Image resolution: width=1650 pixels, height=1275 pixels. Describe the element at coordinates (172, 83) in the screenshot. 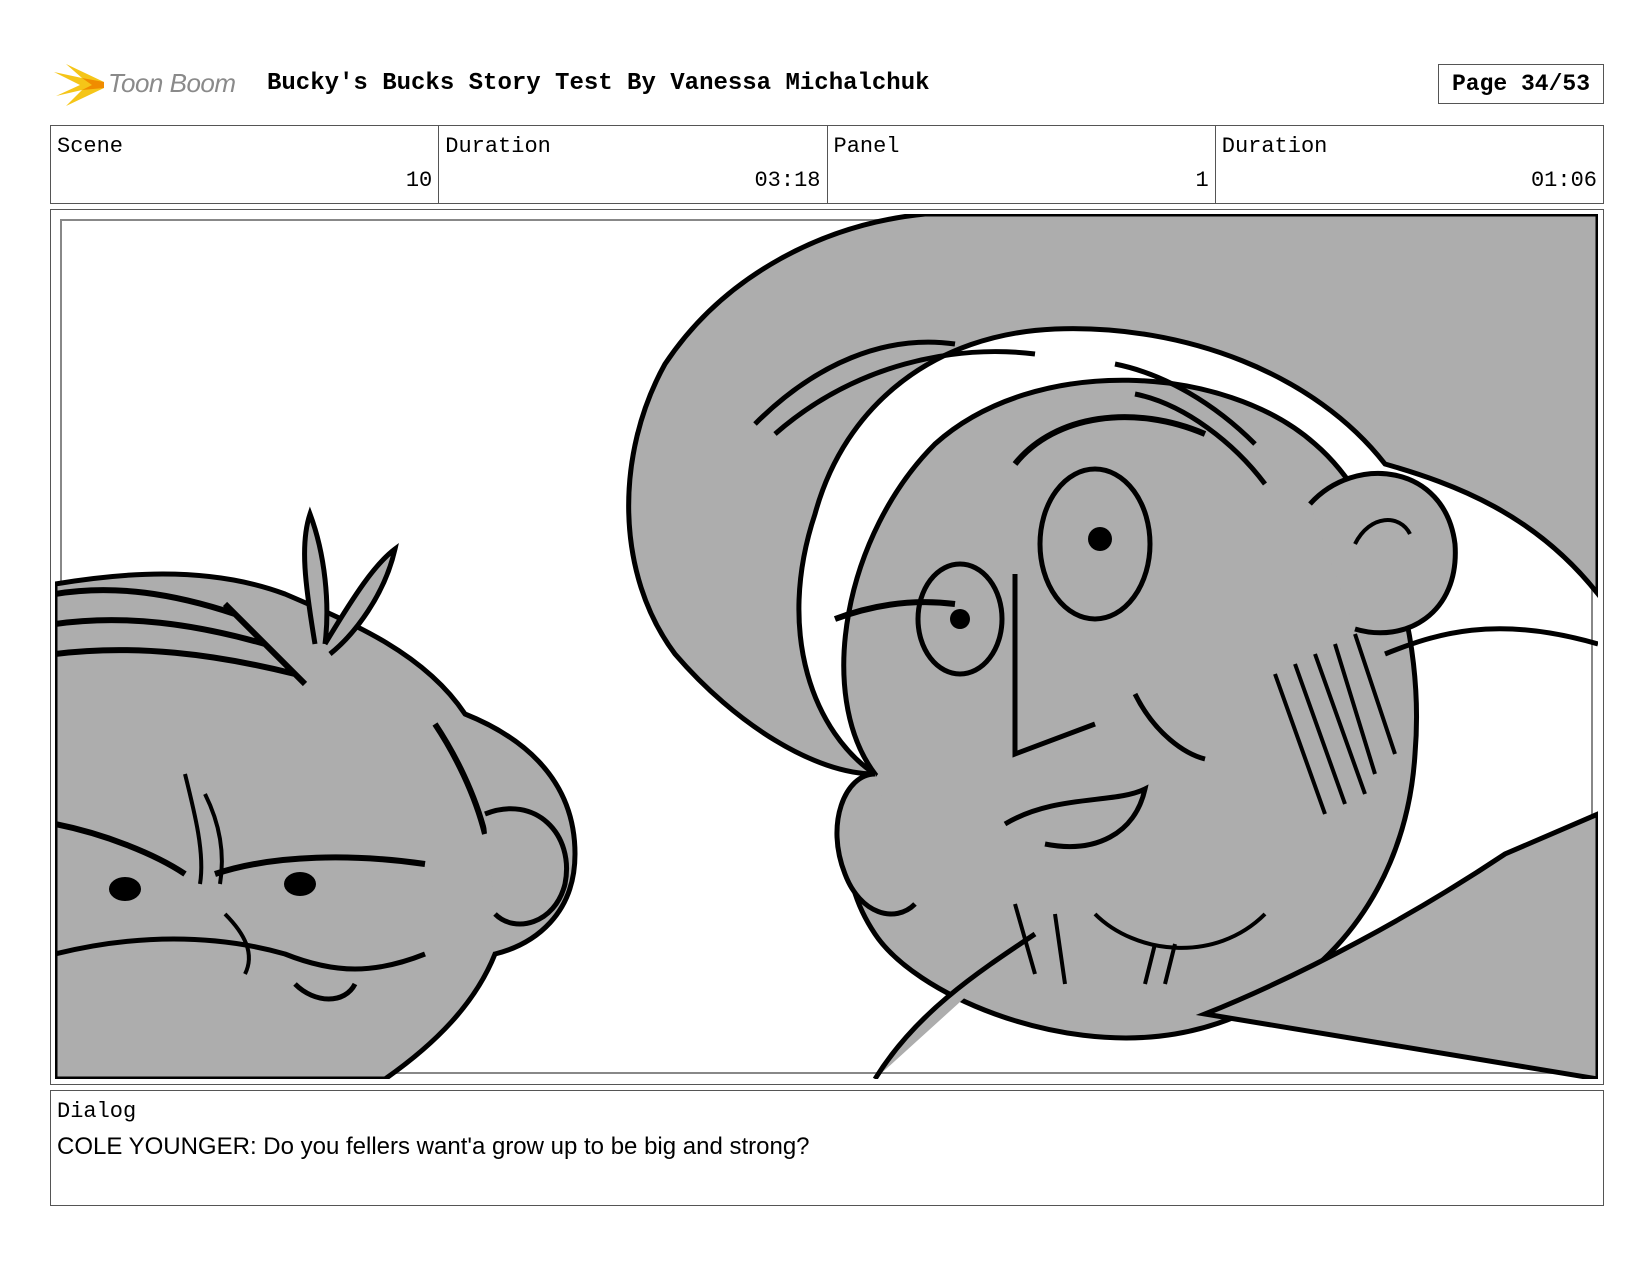

I see `logo-wordmark: Toon Boom` at that location.